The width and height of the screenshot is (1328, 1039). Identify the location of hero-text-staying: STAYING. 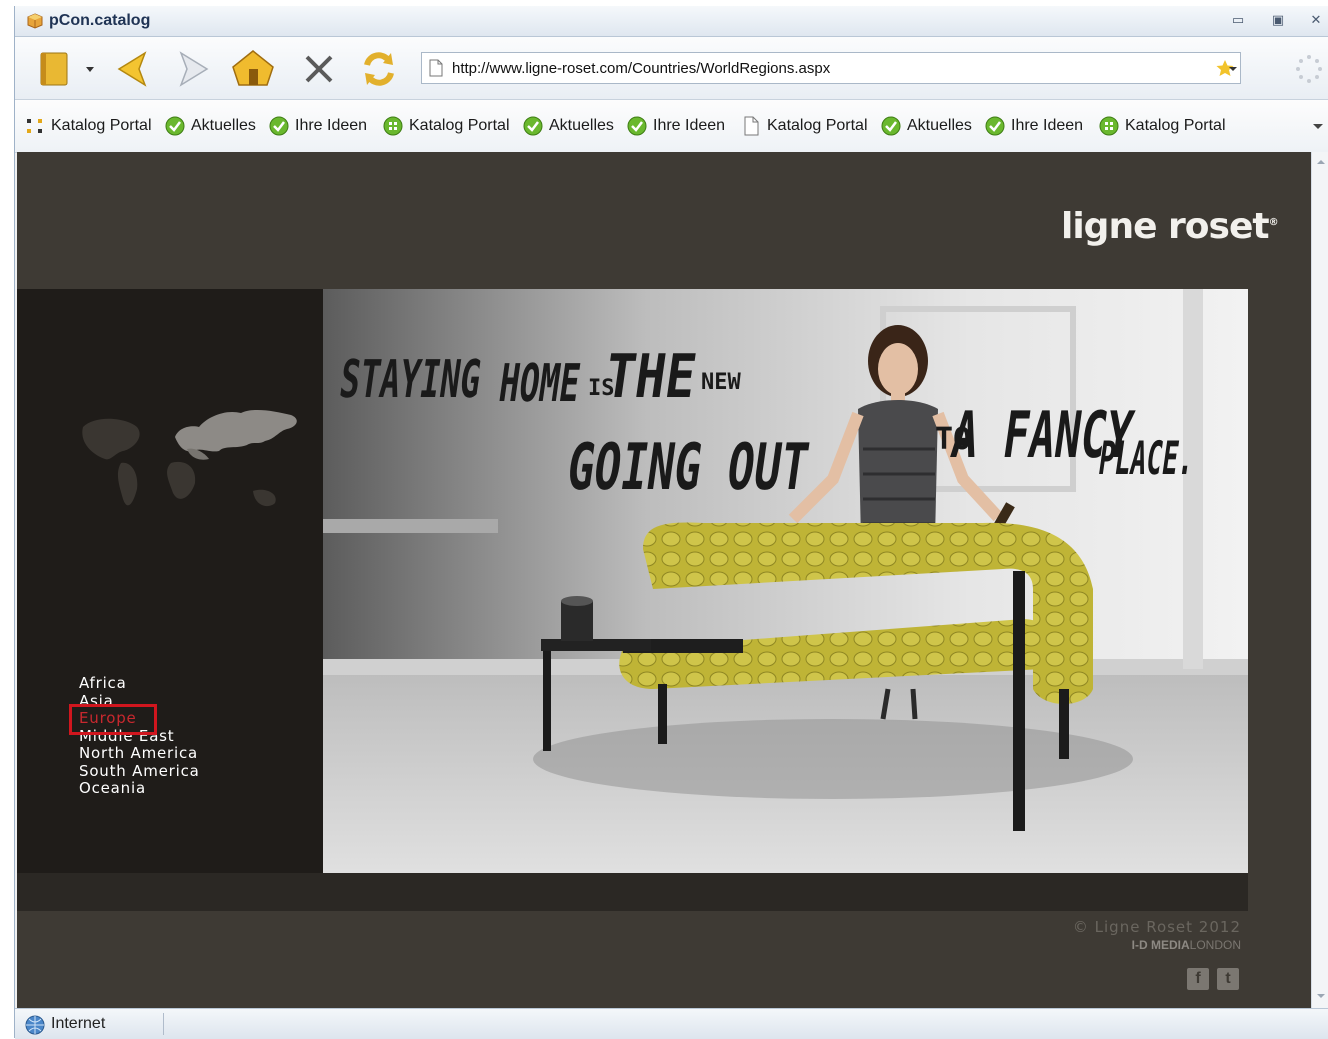
(410, 380).